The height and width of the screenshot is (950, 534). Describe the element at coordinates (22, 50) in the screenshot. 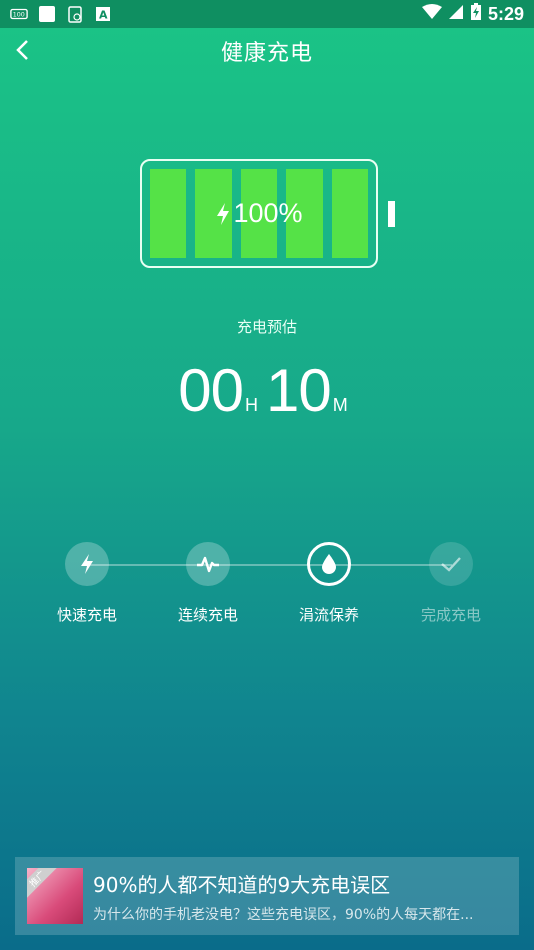

I see `back-arrow-icon` at that location.